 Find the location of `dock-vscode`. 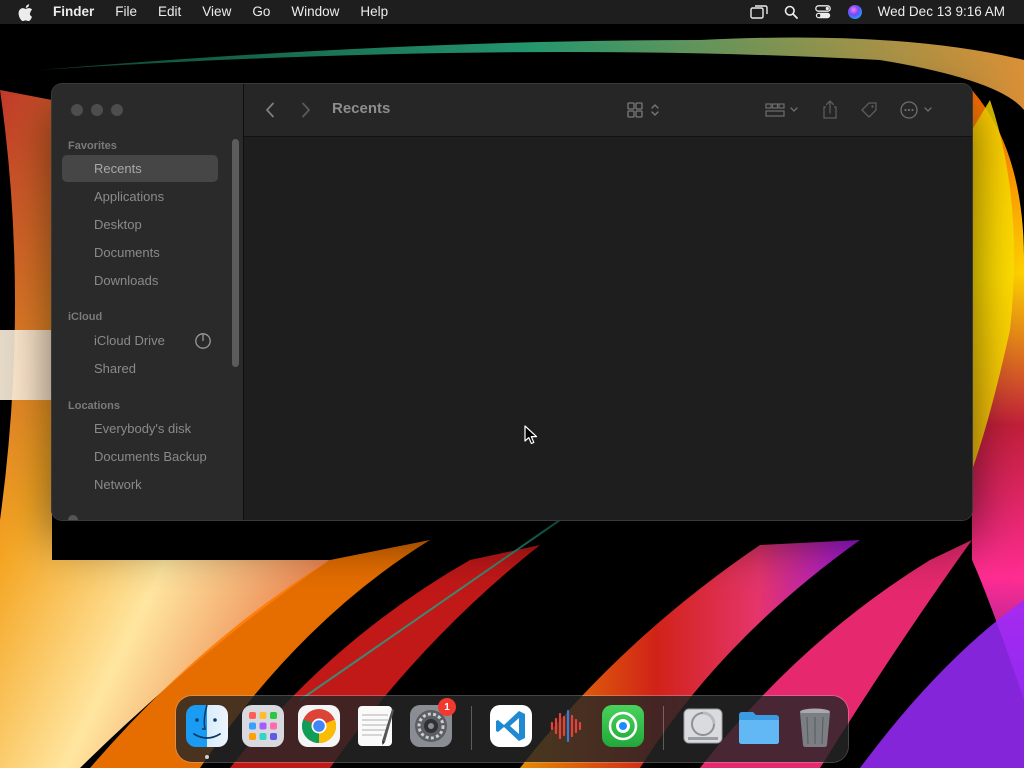

dock-vscode is located at coordinates (511, 726).